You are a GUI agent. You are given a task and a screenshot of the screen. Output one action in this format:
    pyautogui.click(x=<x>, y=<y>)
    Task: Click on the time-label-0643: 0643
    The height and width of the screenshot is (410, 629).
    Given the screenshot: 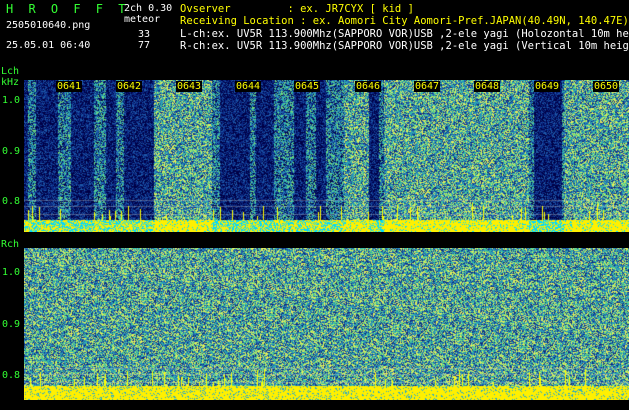 What is the action you would take?
    pyautogui.click(x=189, y=86)
    